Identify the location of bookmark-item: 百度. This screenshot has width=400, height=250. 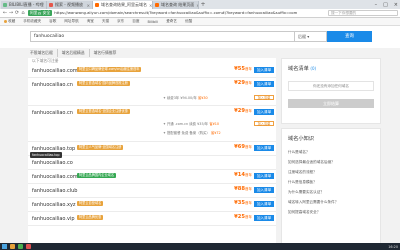
(135, 21).